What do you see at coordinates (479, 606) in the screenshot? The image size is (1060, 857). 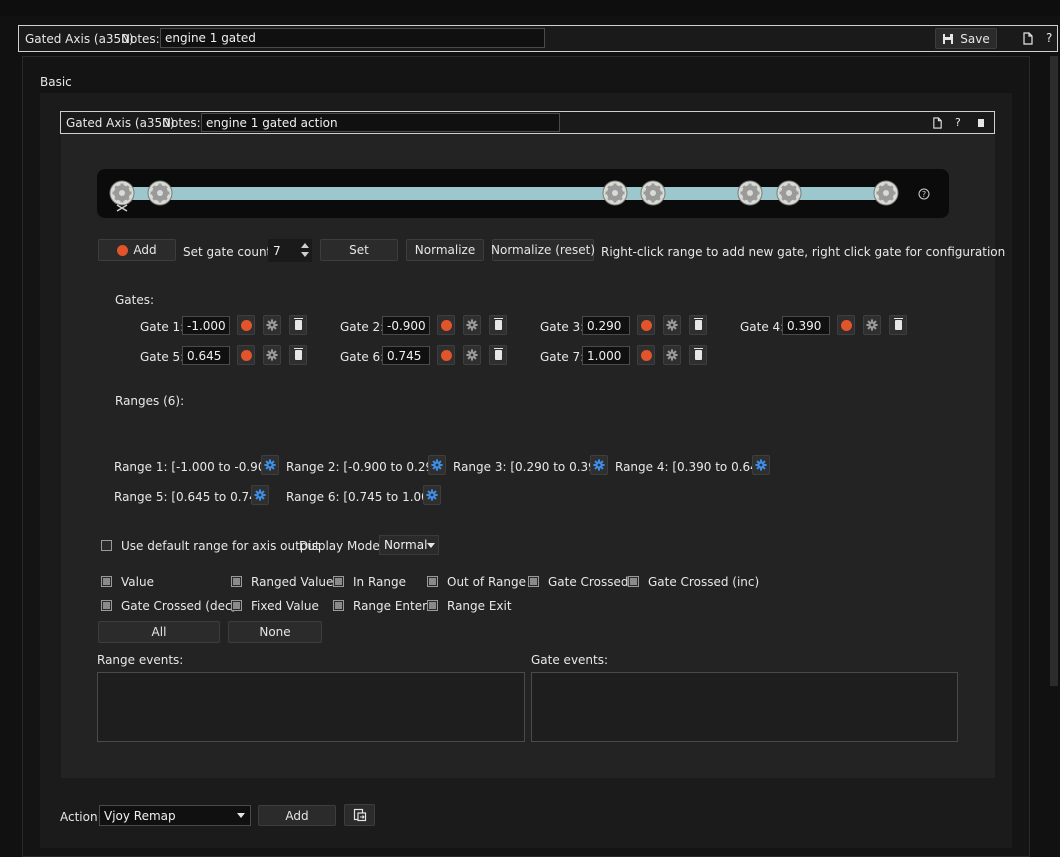 I see `event-checkbox-label: Range Exit` at bounding box center [479, 606].